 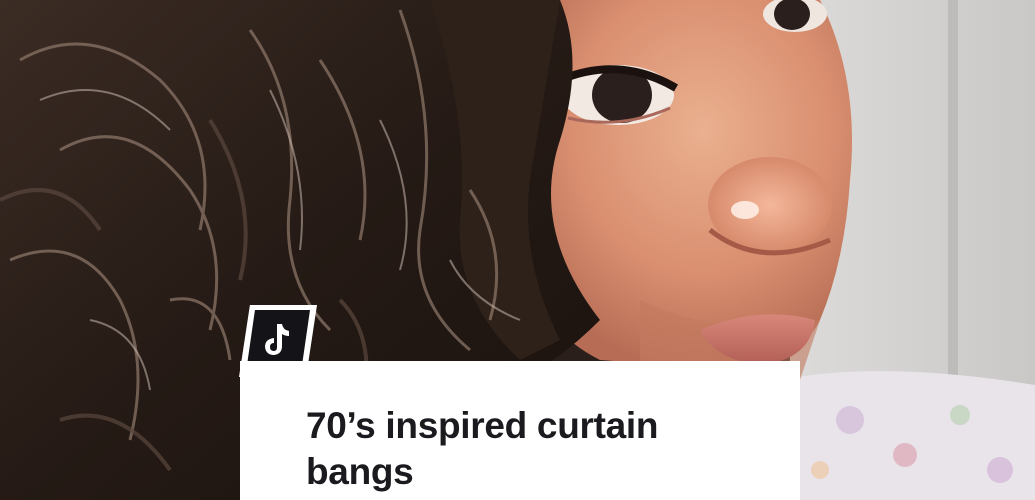 What do you see at coordinates (482, 448) in the screenshot?
I see `caption-text: 70’s inspired curtain bangs` at bounding box center [482, 448].